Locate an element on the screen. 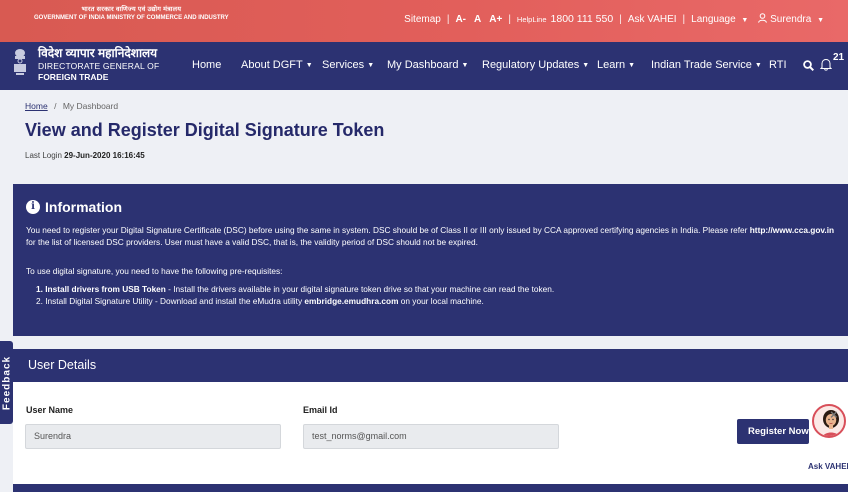 This screenshot has width=848, height=492. user-icon is located at coordinates (763, 18).